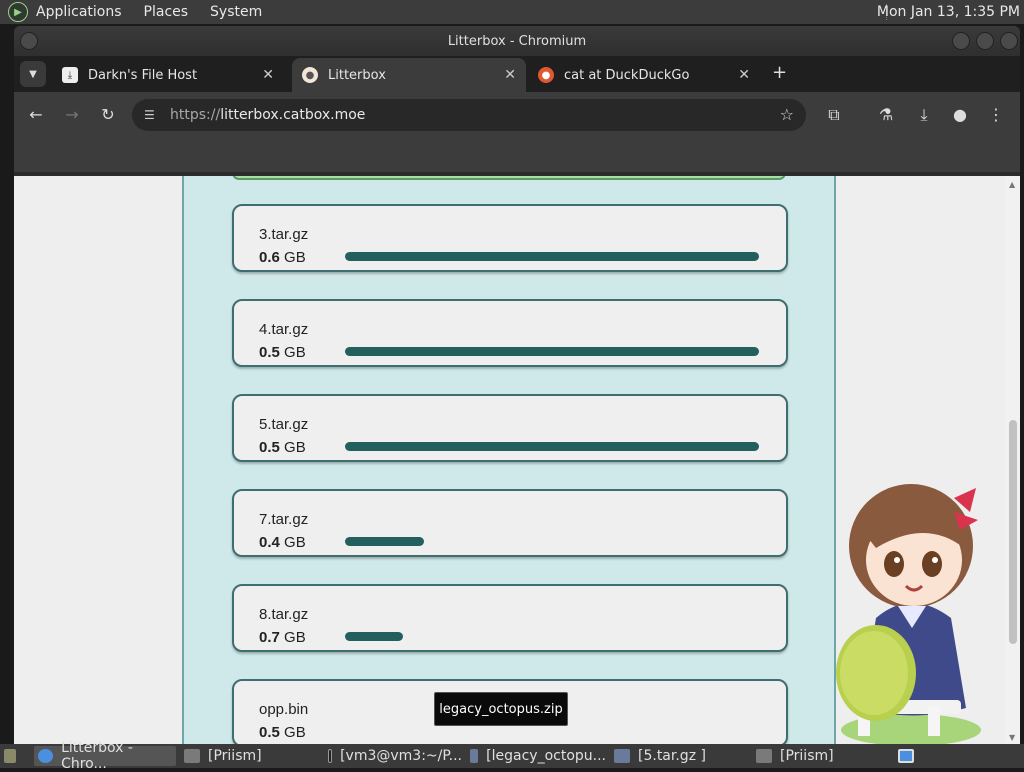 The width and height of the screenshot is (1024, 772). What do you see at coordinates (510, 428) in the screenshot?
I see `file-upload-card: 5.tar.gz 0.5 GB` at bounding box center [510, 428].